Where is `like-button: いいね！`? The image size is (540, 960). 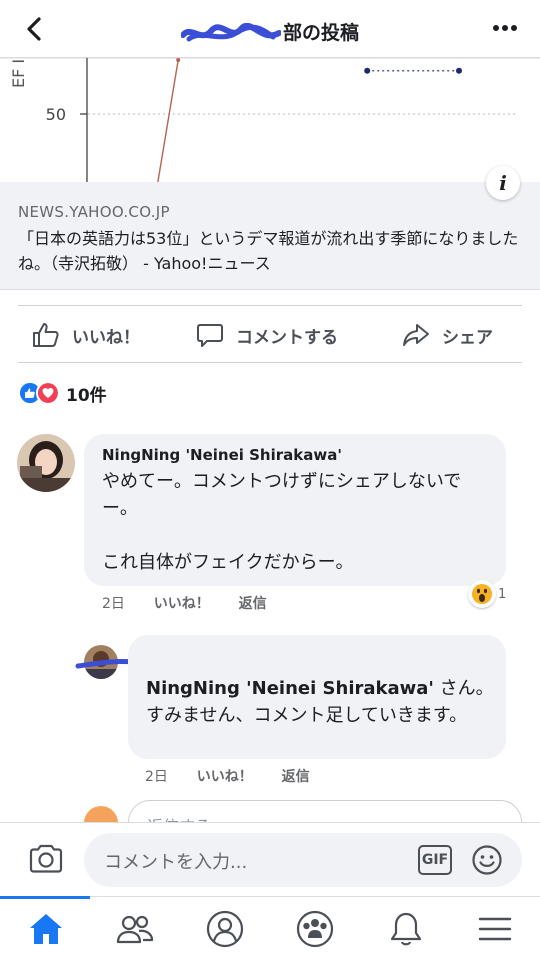
like-button: いいね！ is located at coordinates (86, 335).